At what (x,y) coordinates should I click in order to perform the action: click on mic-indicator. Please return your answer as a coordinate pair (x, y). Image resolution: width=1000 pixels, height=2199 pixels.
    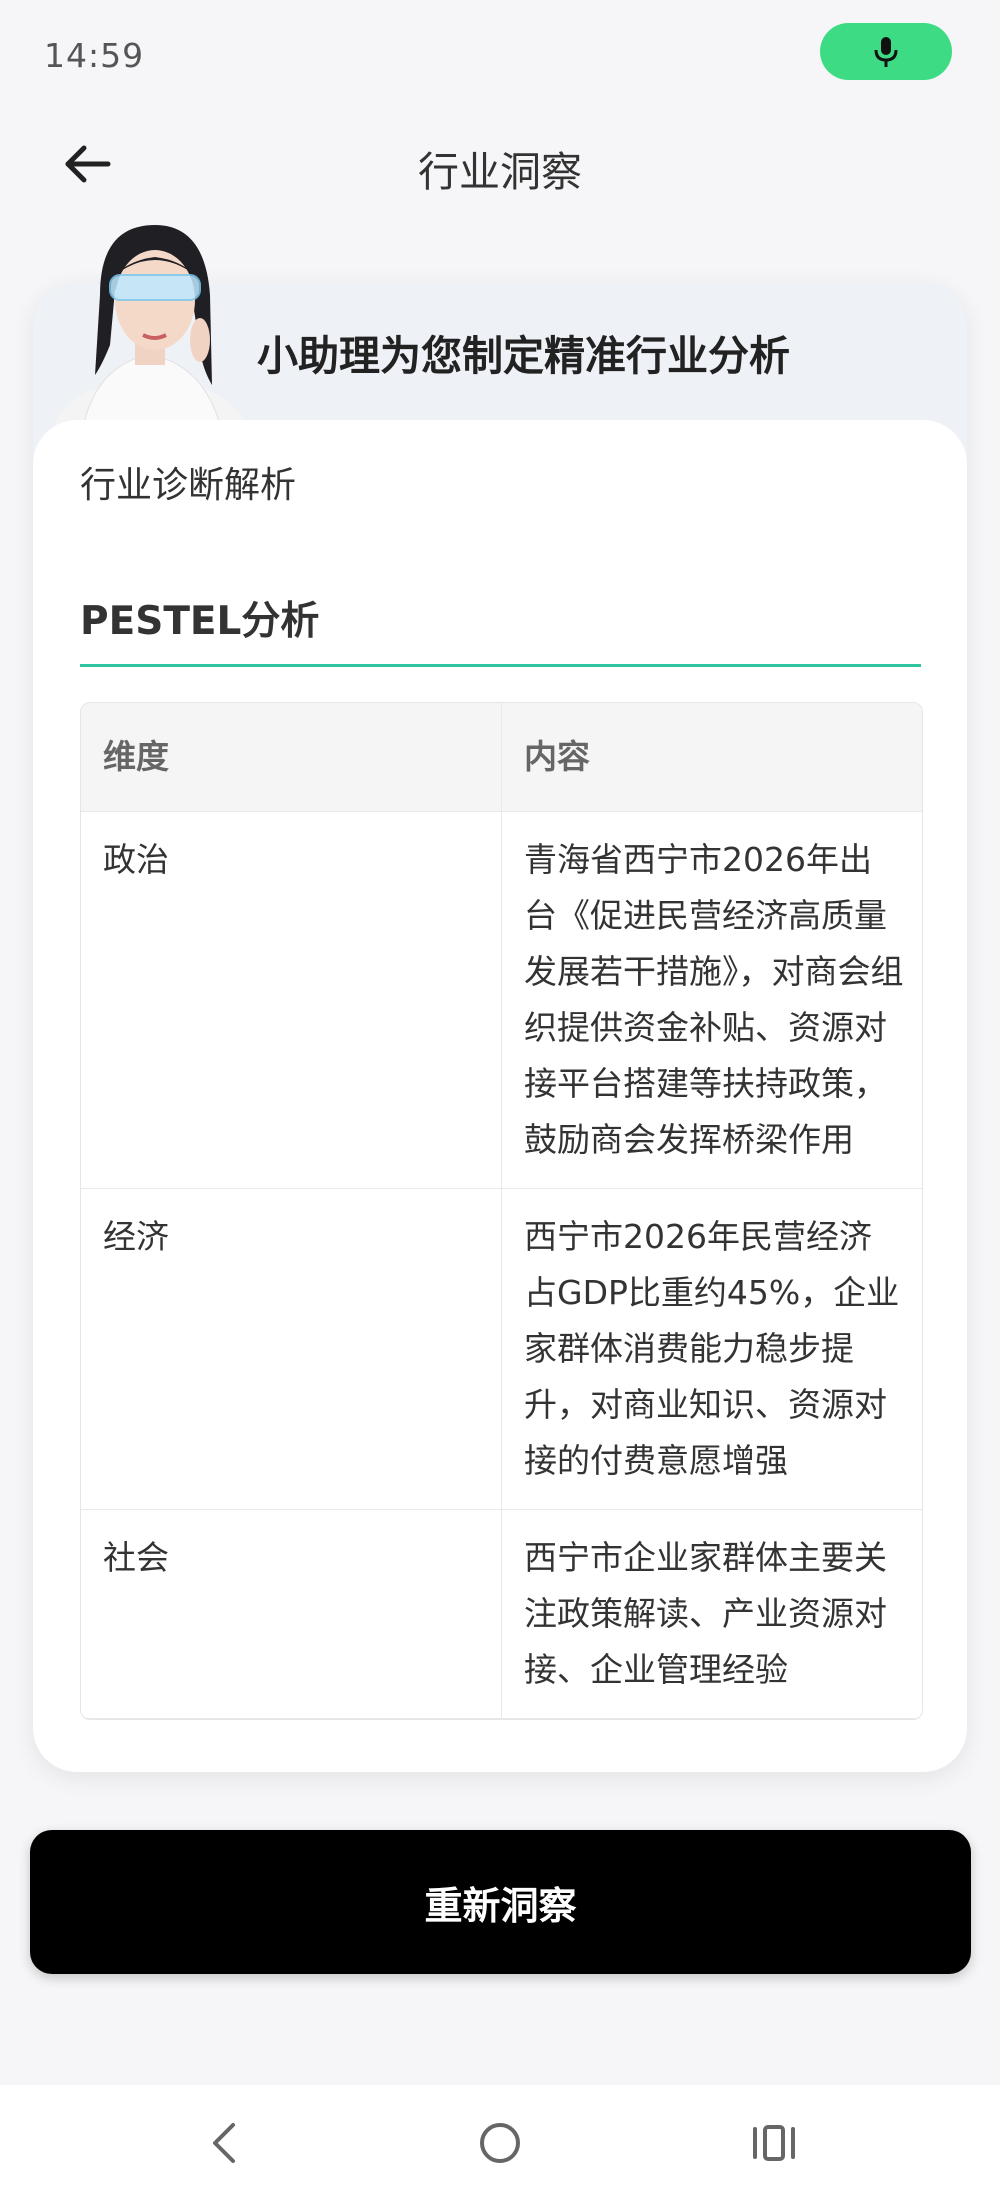
    Looking at the image, I should click on (886, 51).